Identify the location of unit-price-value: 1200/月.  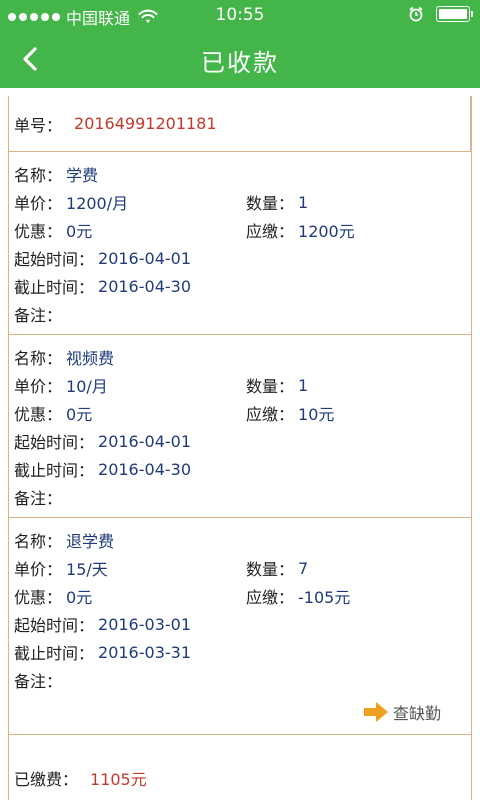
(97, 203).